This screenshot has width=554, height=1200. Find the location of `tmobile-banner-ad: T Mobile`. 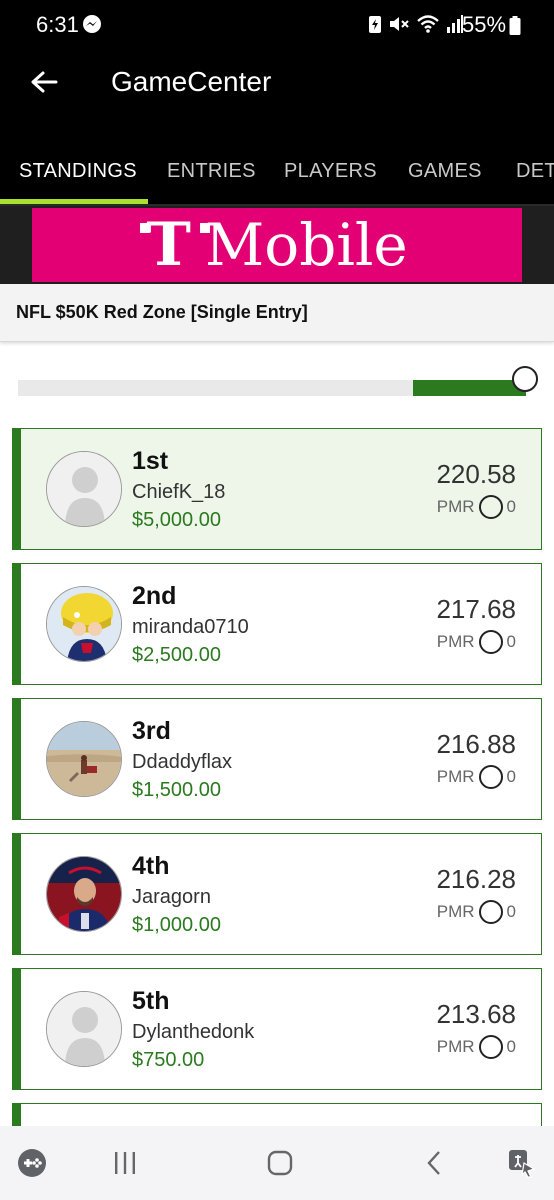

tmobile-banner-ad: T Mobile is located at coordinates (277, 245).